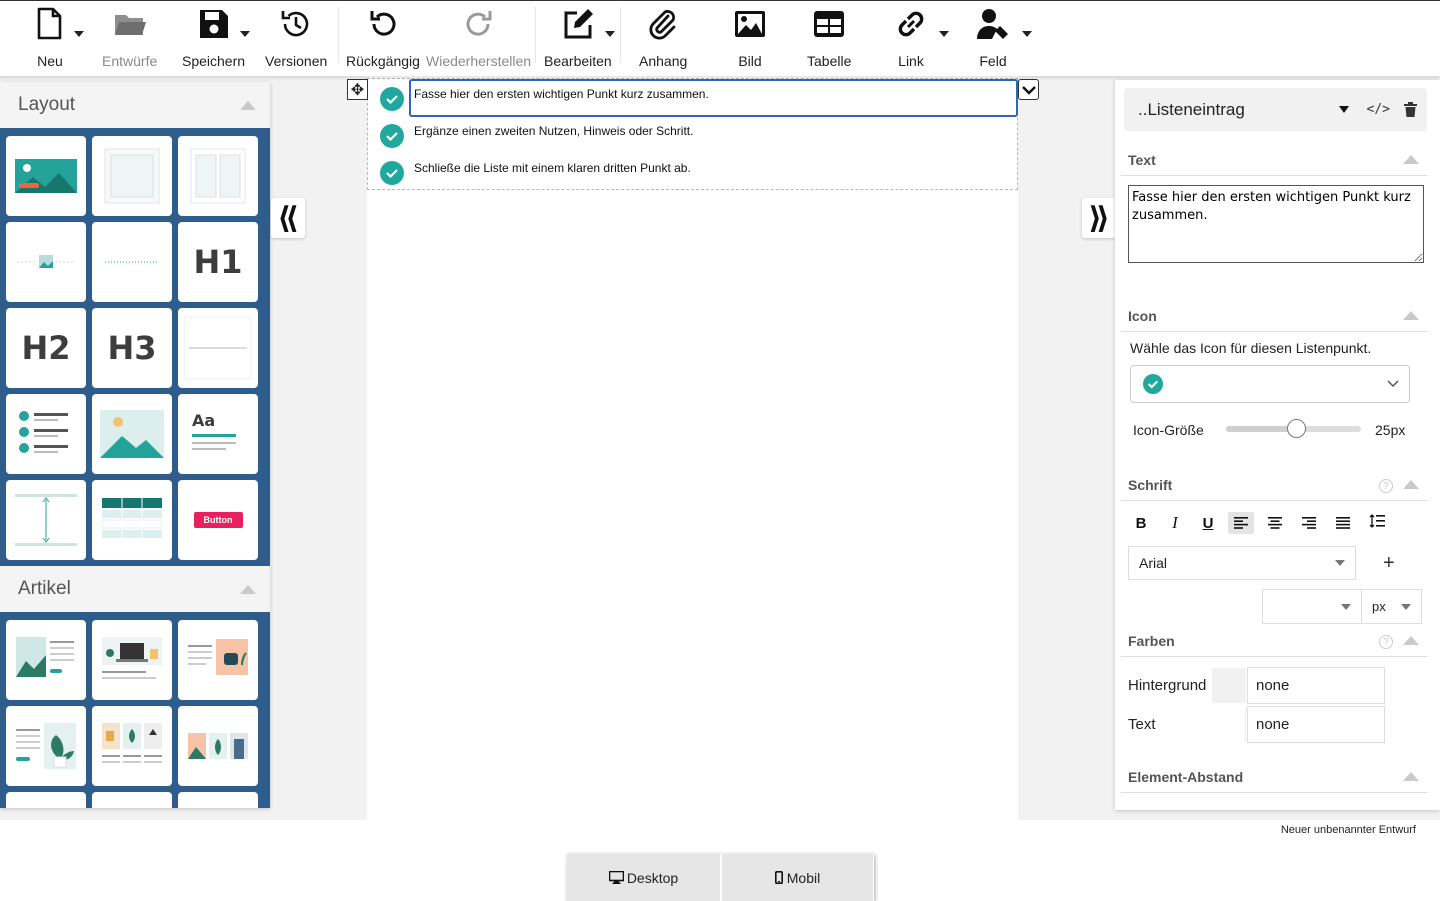 The width and height of the screenshot is (1440, 901). I want to click on container-box-icon, so click(132, 176).